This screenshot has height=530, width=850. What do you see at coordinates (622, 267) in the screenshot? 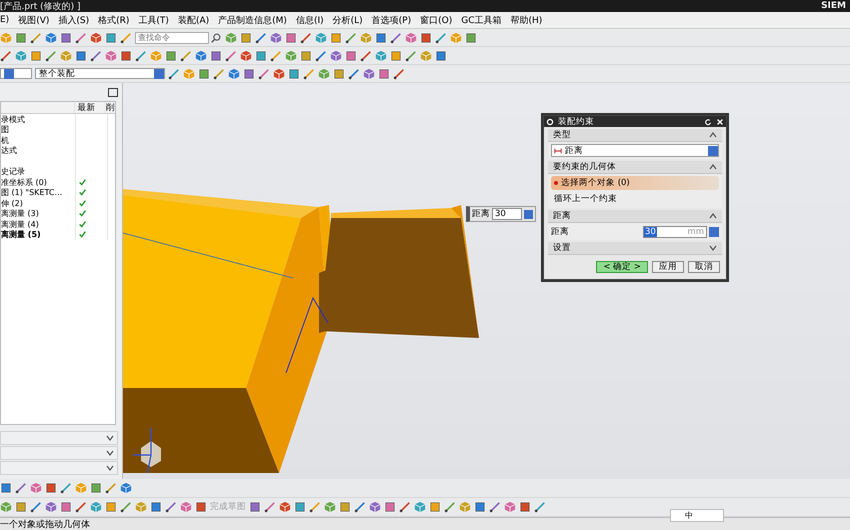
I see `dialog-button: < 确定 >` at bounding box center [622, 267].